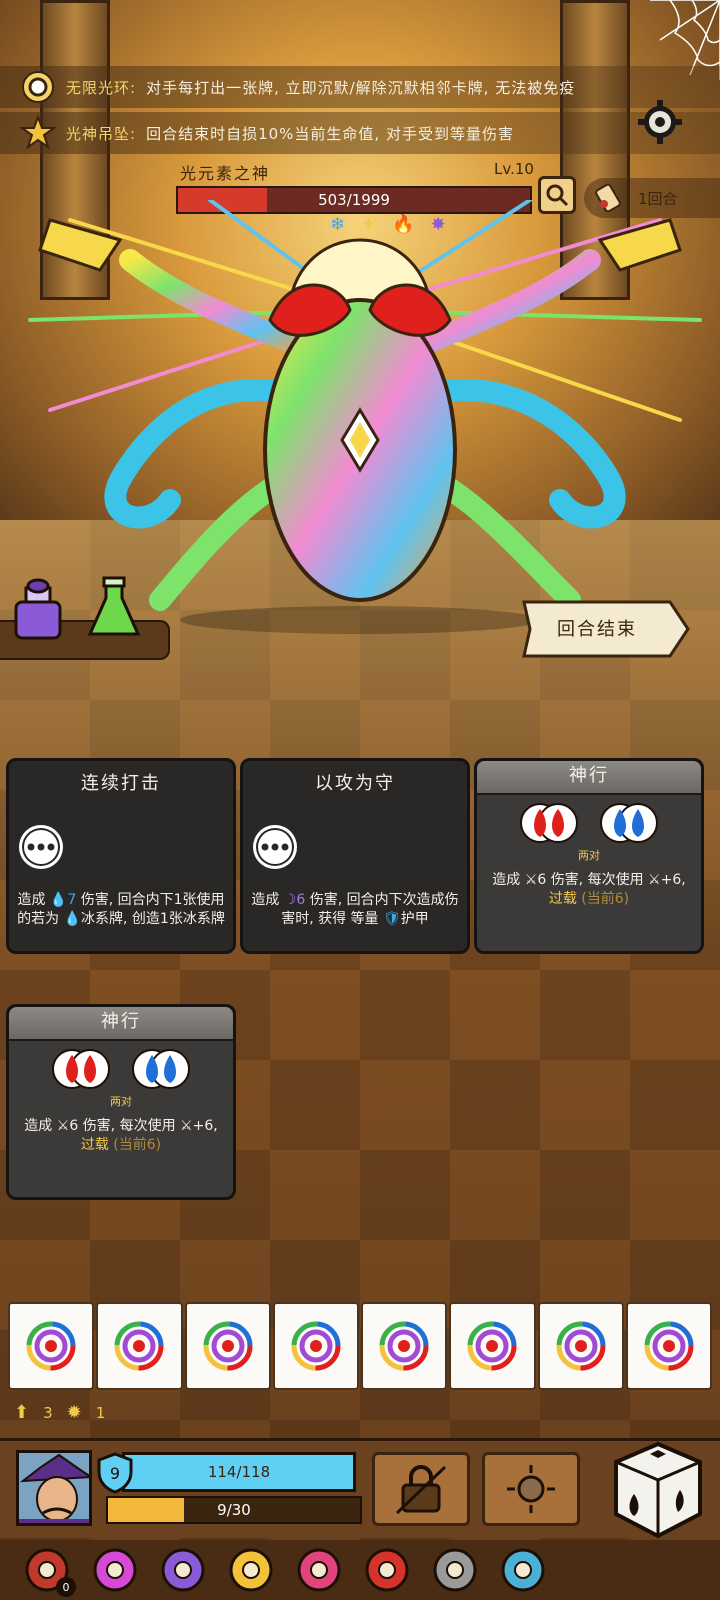 The image size is (720, 1600). I want to click on gold-count: 3, so click(48, 1412).